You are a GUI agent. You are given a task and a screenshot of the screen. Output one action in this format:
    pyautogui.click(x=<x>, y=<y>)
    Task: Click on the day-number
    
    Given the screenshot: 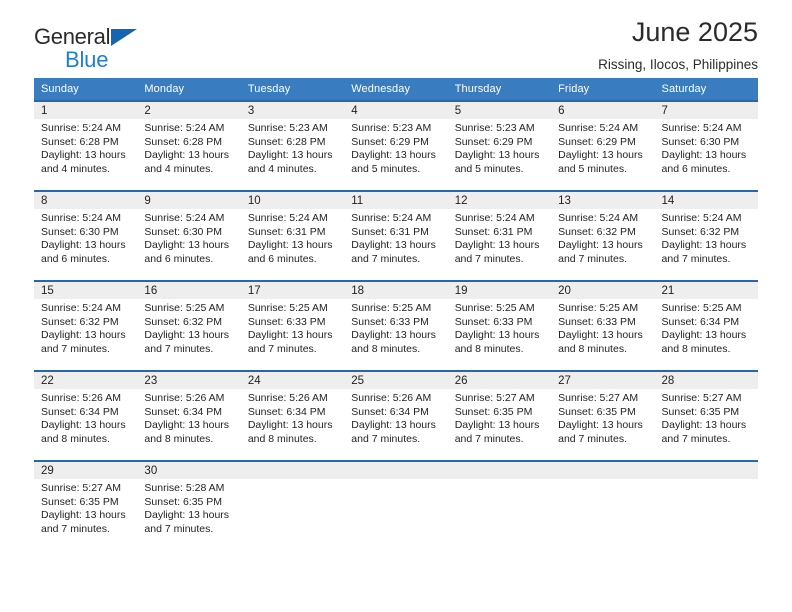 What is the action you would take?
    pyautogui.click(x=499, y=470)
    